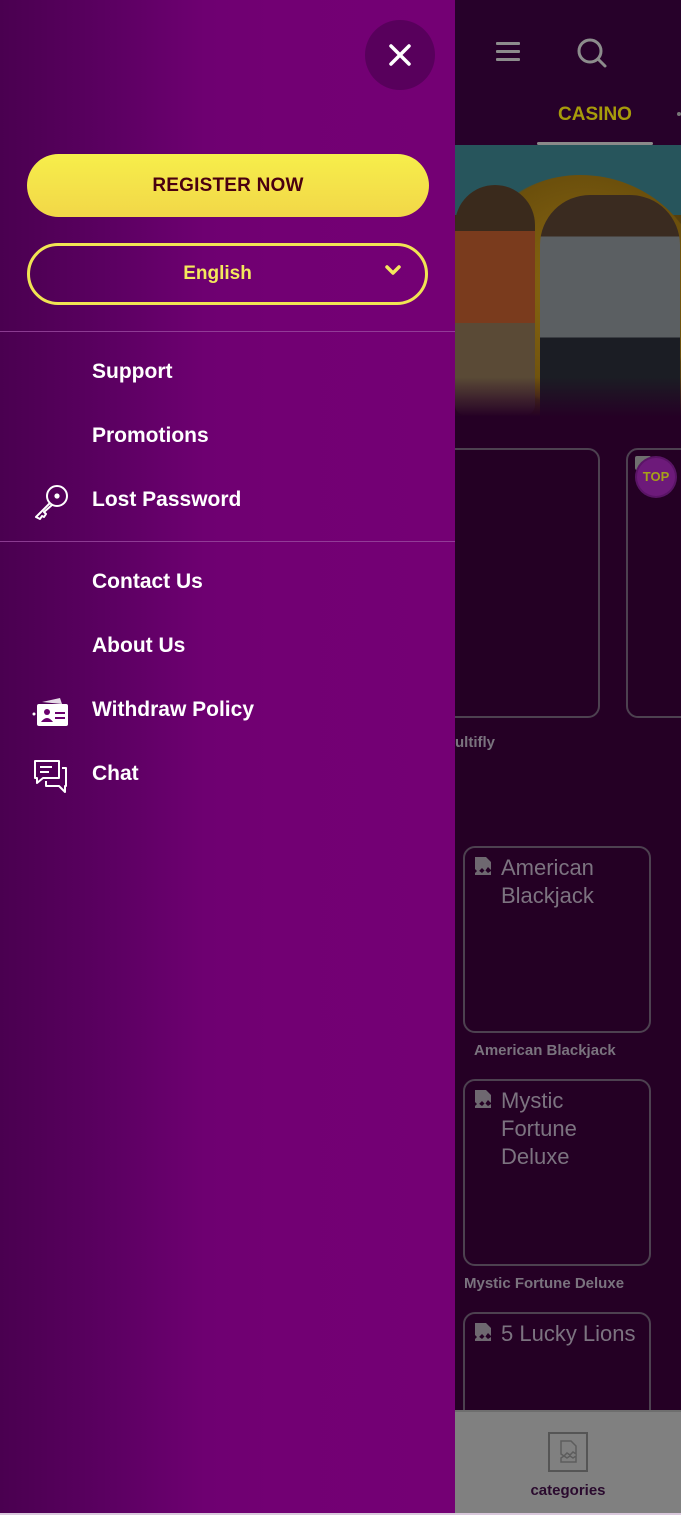 The height and width of the screenshot is (1515, 681). Describe the element at coordinates (217, 273) in the screenshot. I see `language-selected-value: English` at that location.